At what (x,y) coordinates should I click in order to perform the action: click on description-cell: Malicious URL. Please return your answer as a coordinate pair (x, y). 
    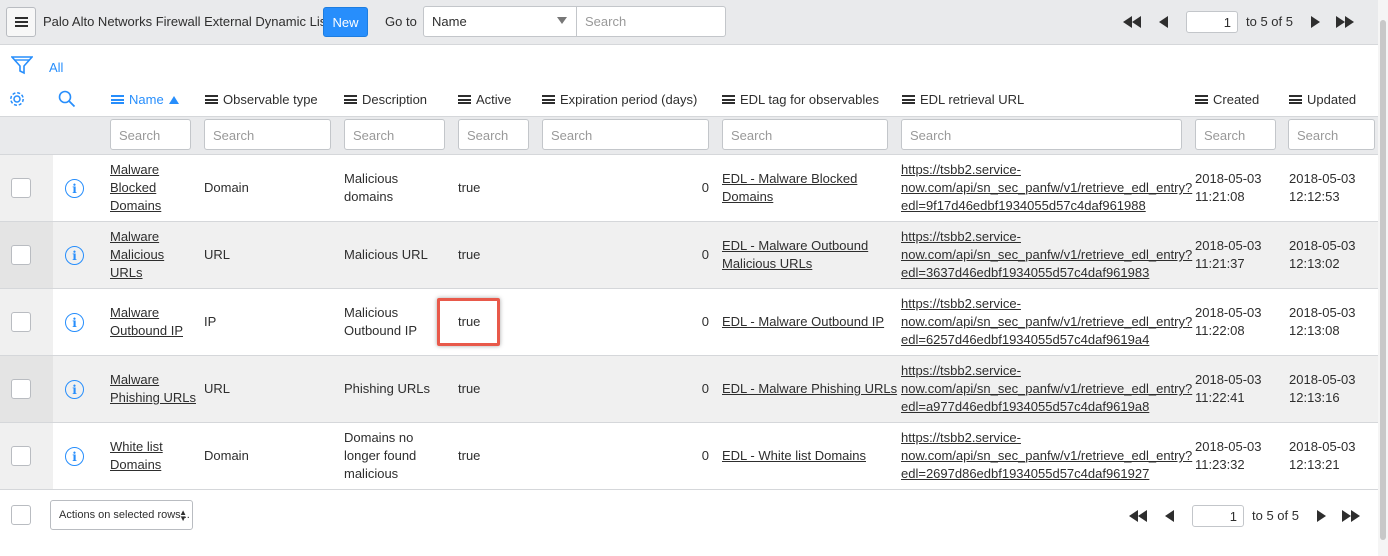
    Looking at the image, I should click on (386, 255).